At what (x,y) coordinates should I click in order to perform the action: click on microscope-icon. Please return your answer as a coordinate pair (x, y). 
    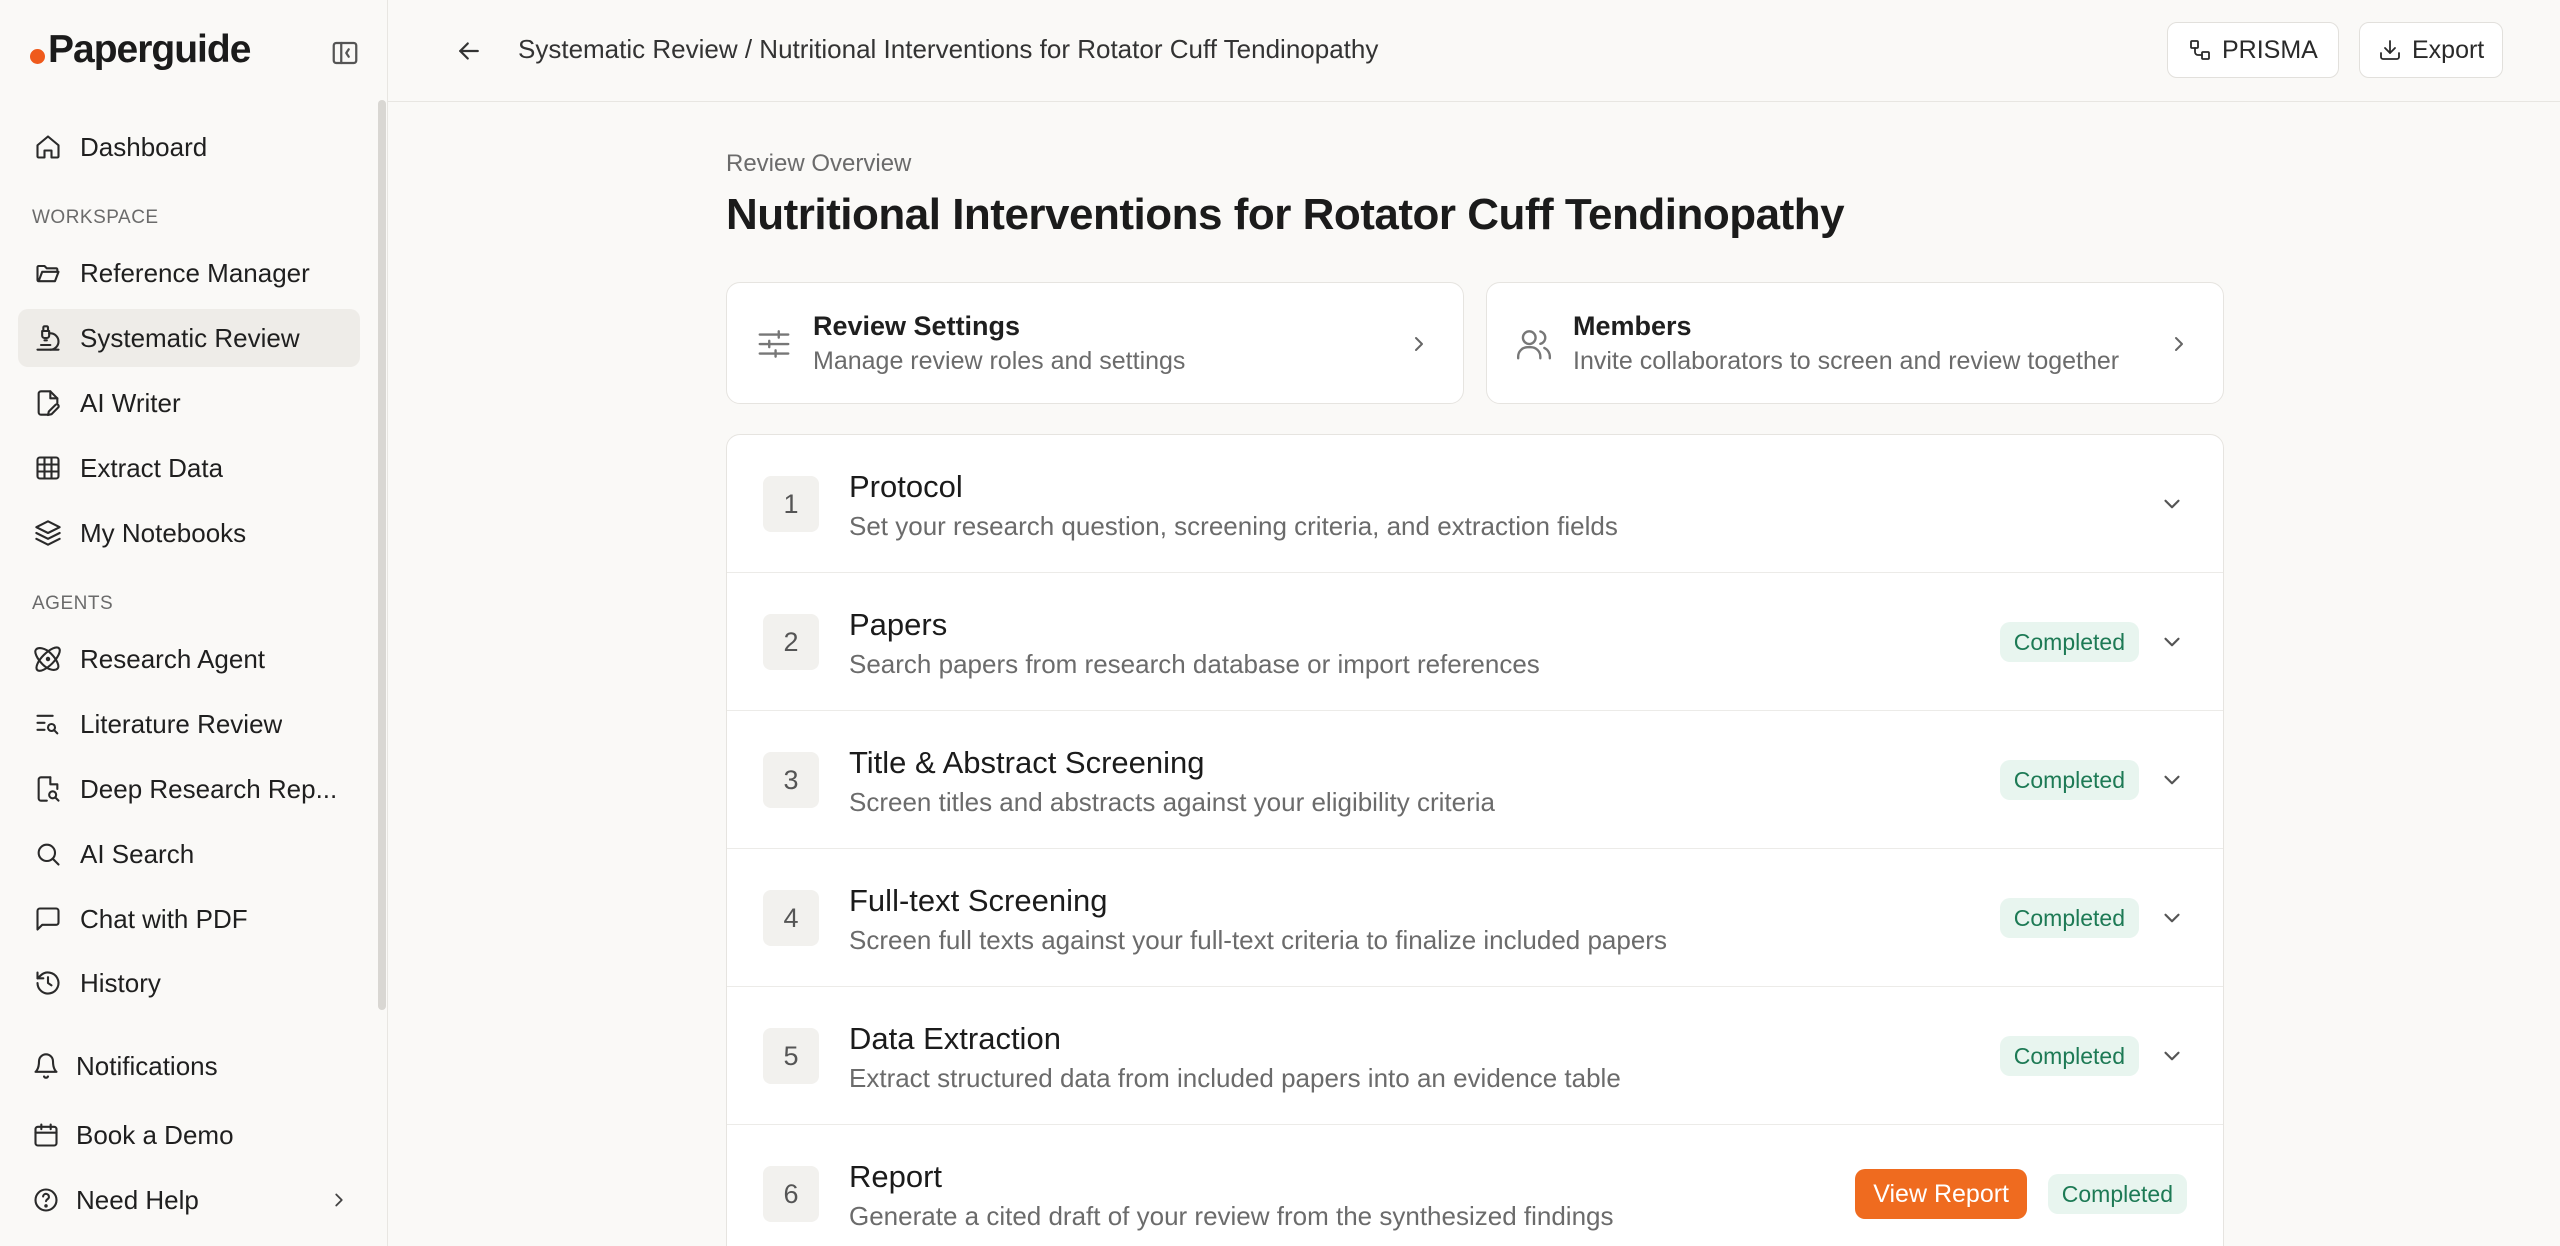
    Looking at the image, I should click on (48, 338).